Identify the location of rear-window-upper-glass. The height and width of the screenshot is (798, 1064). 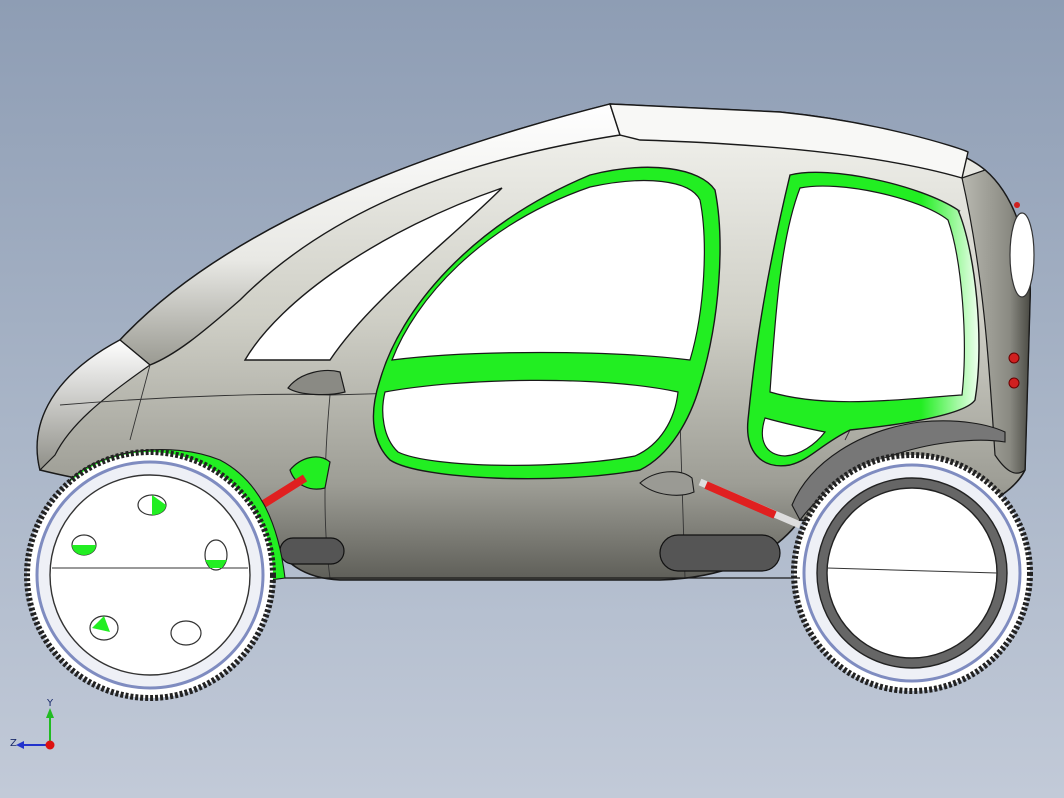
(867, 294).